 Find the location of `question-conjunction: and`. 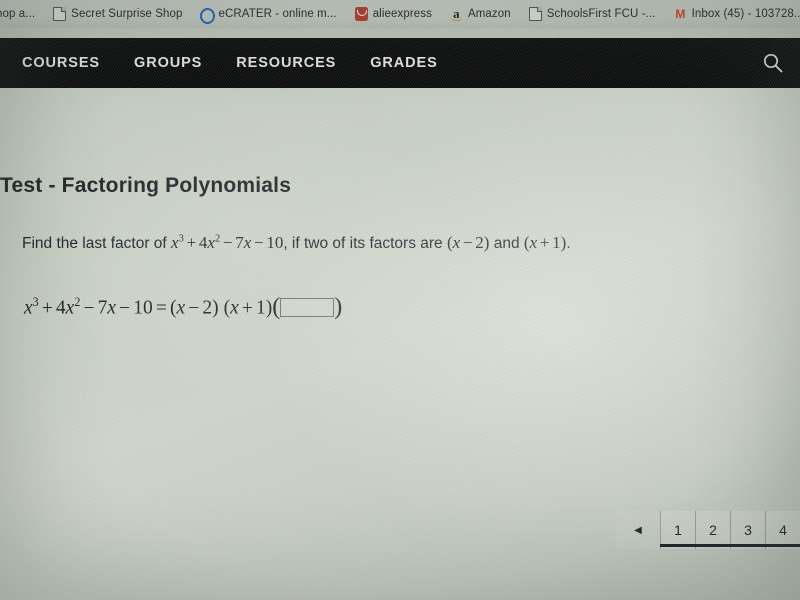

question-conjunction: and is located at coordinates (506, 243).